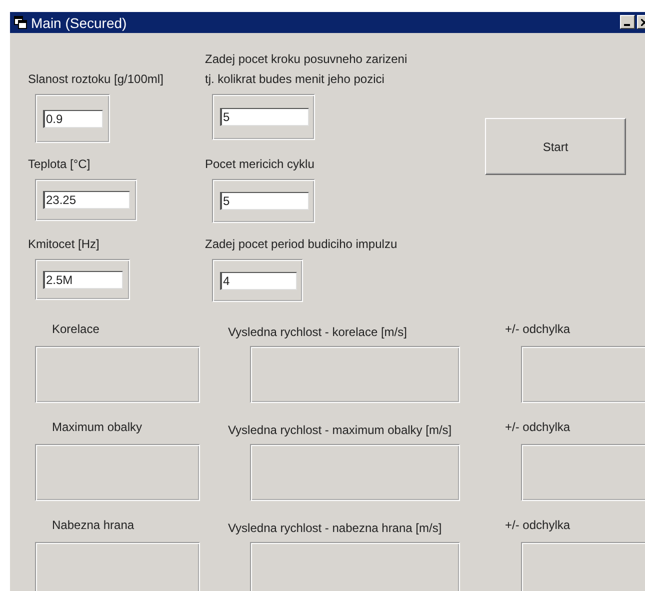 The image size is (645, 591). What do you see at coordinates (306, 69) in the screenshot?
I see `field-label: Zadej pocet kroku posuvneho zarizeni tj. kolikrat budes menit jeho pozici` at bounding box center [306, 69].